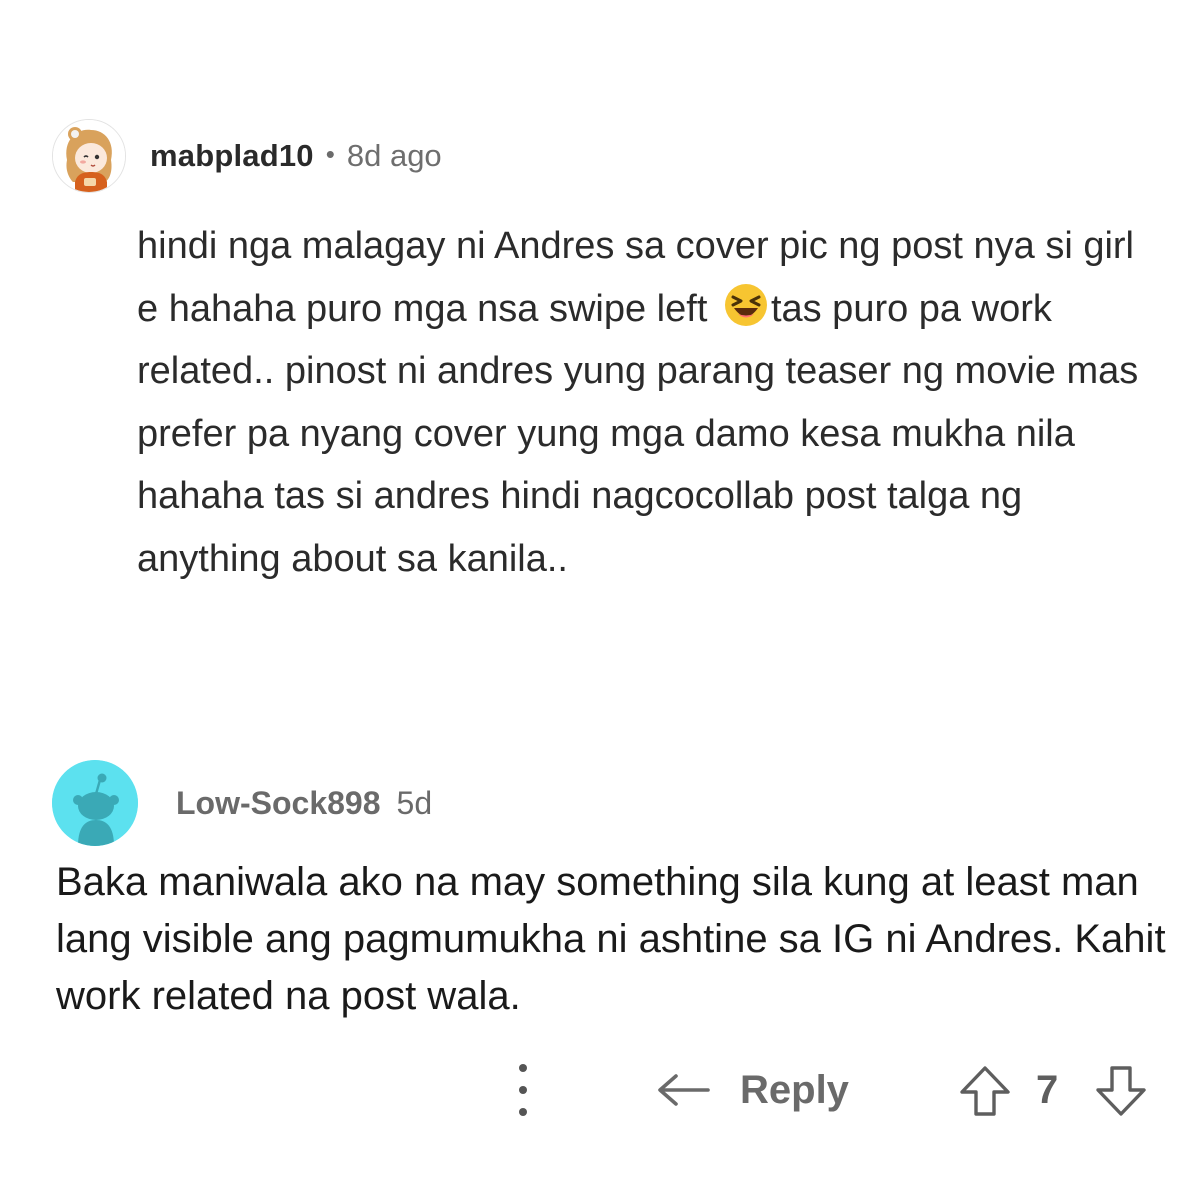  I want to click on reply-arrow-icon, so click(684, 1090).